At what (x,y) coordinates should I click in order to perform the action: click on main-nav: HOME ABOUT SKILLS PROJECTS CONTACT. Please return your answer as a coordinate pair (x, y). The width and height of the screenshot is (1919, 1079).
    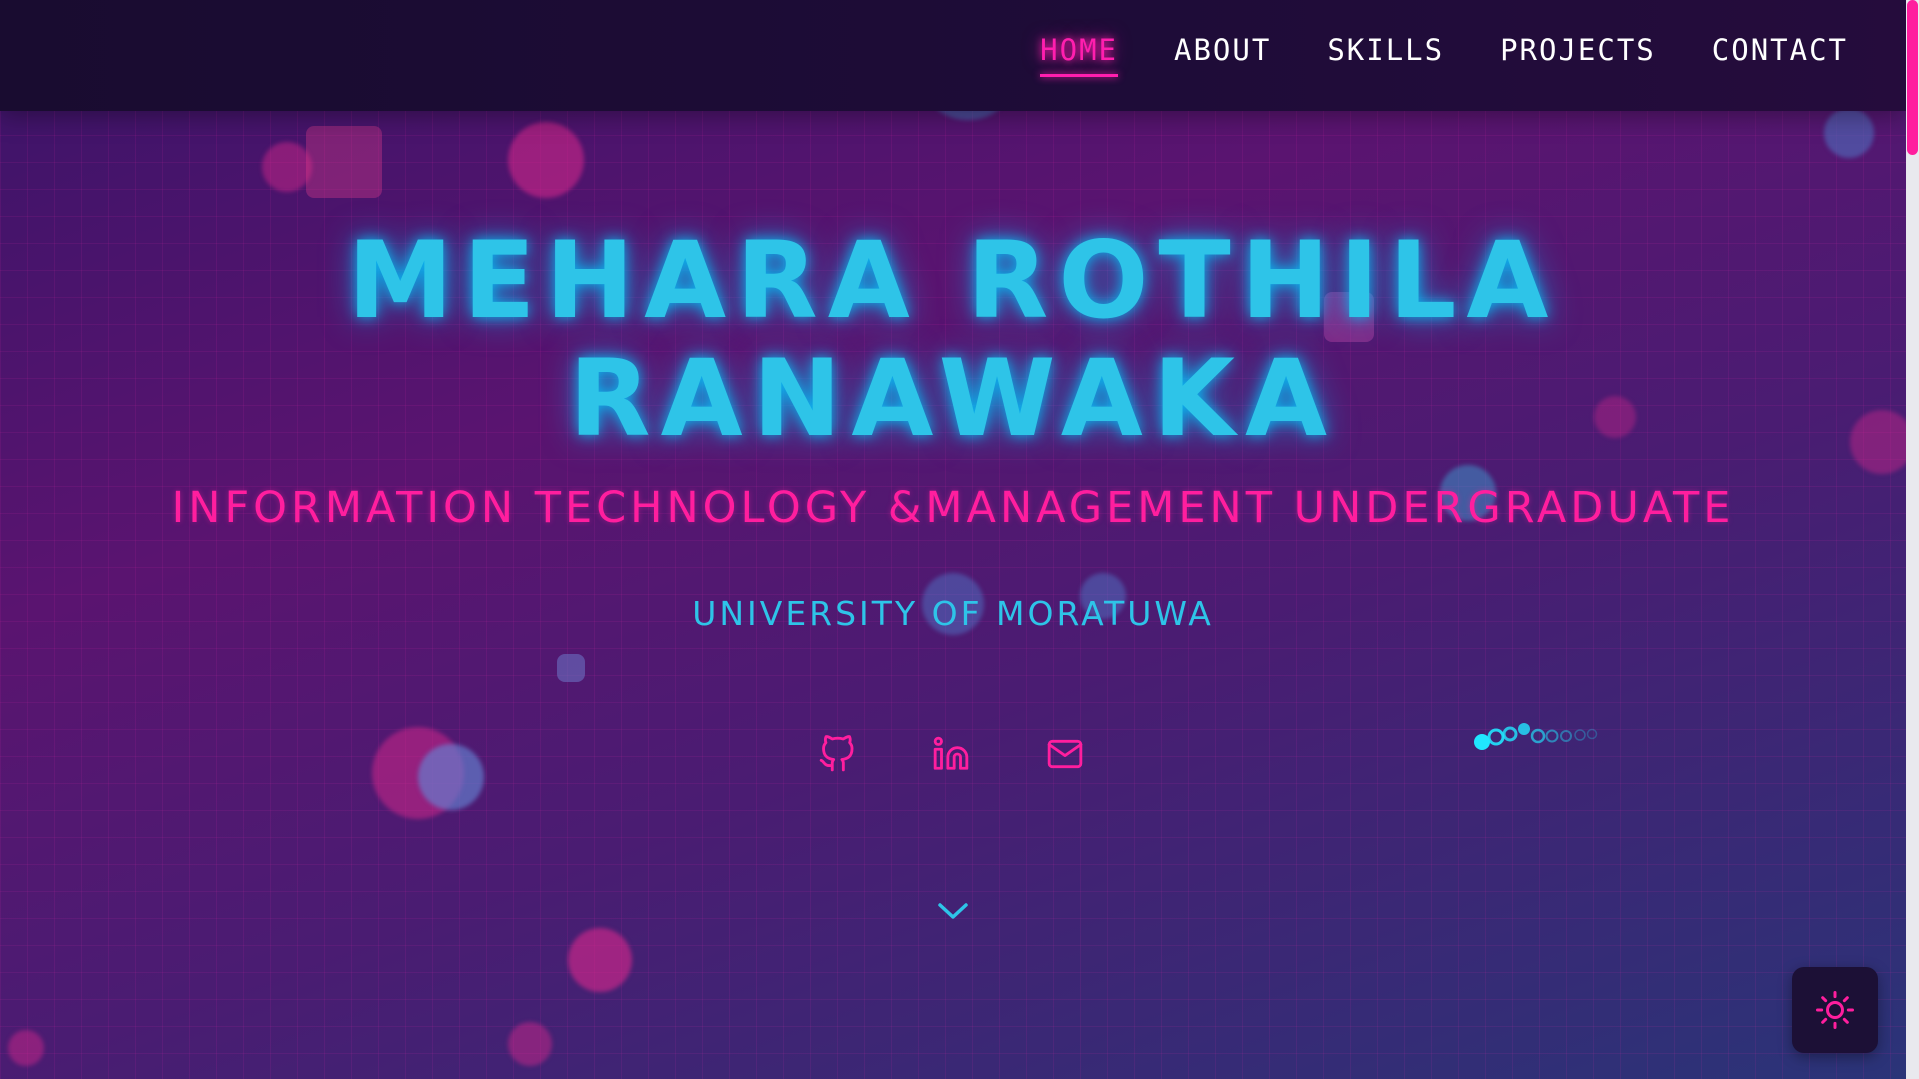
    Looking at the image, I should click on (1444, 55).